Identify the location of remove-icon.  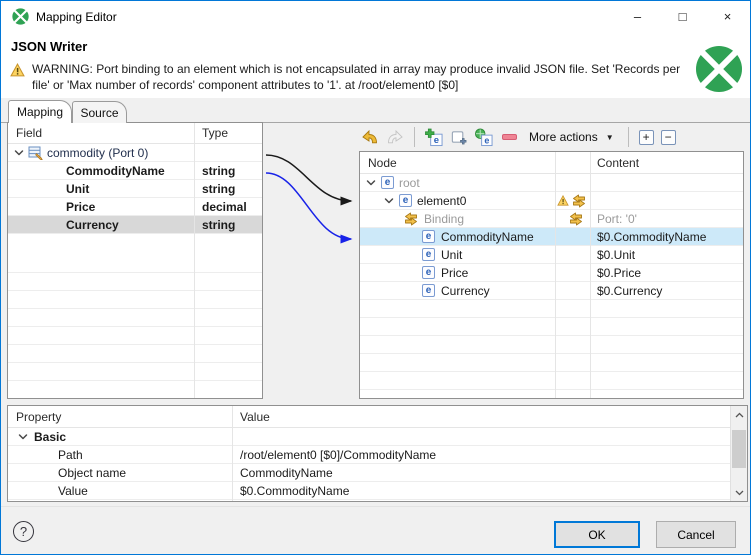
(509, 137).